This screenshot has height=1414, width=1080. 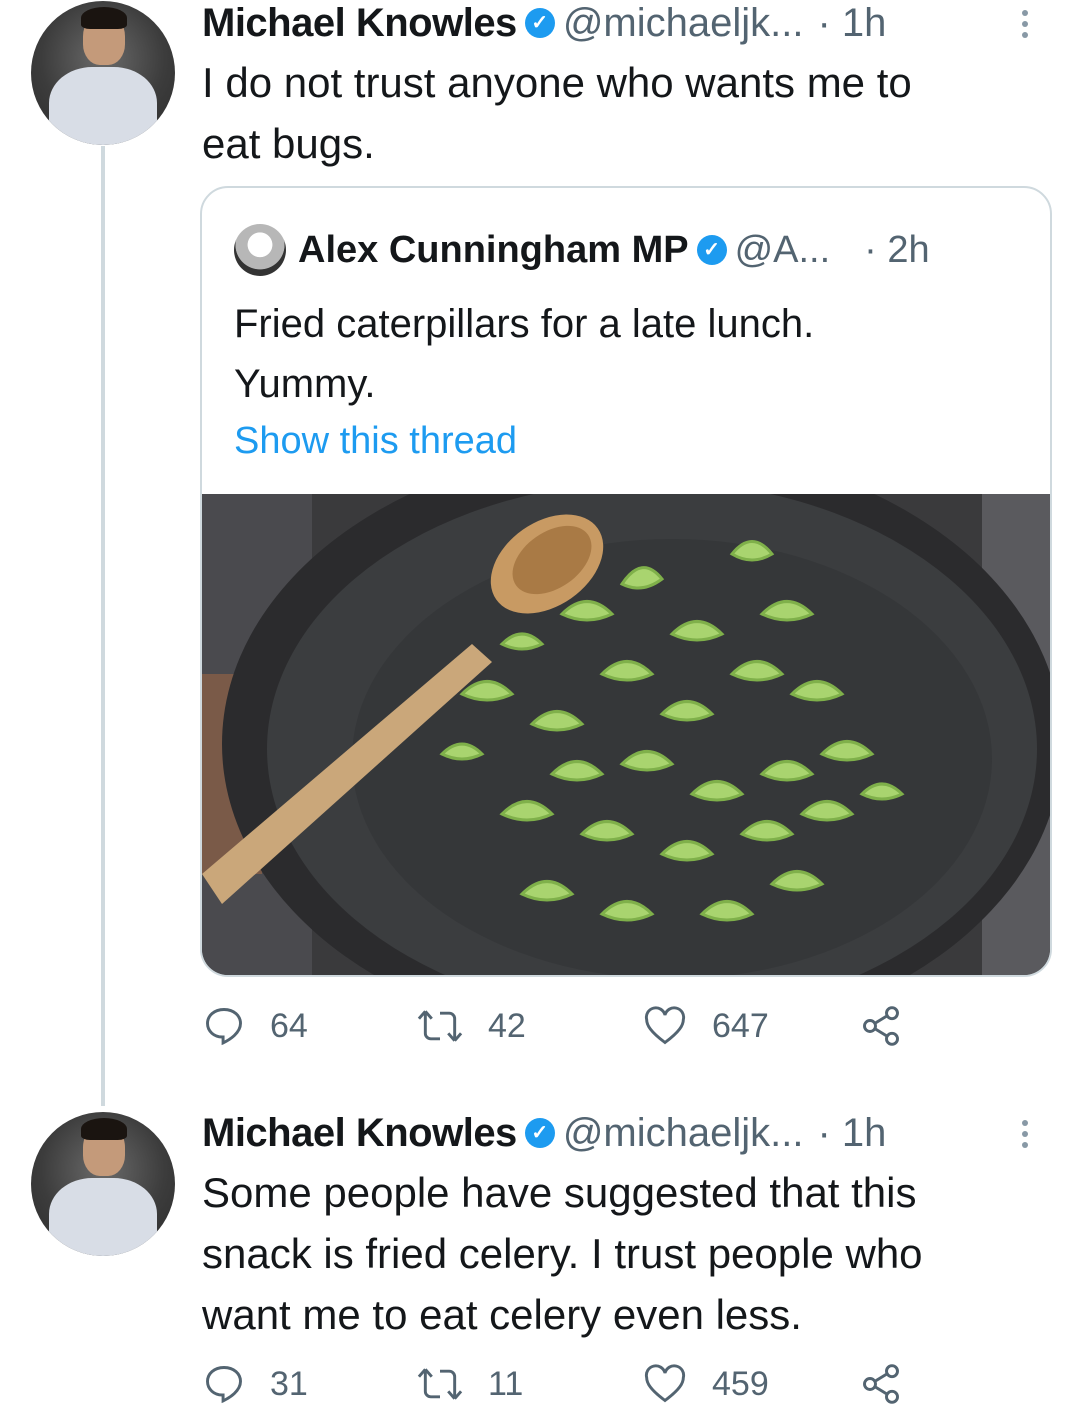 I want to click on tweet-text-line: I do not trust anyone who wants me to, so click(x=557, y=82).